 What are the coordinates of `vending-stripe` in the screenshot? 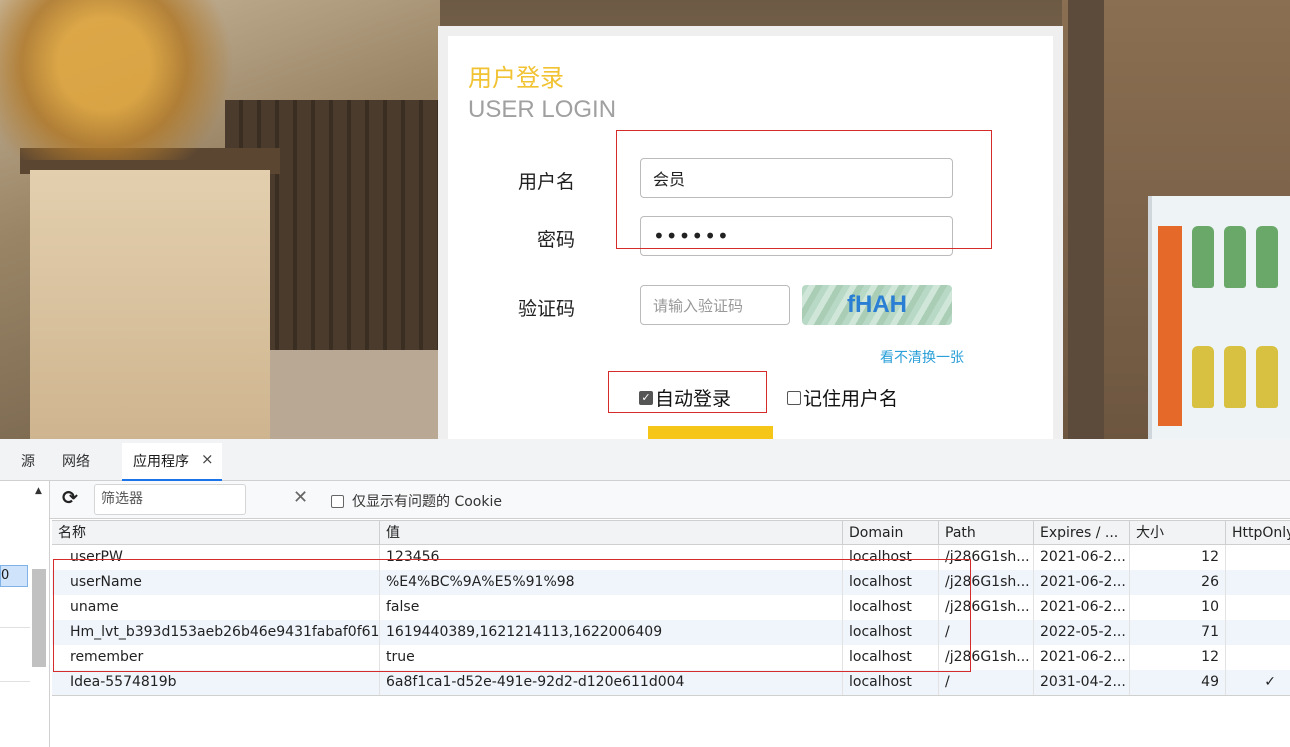 It's located at (1170, 326).